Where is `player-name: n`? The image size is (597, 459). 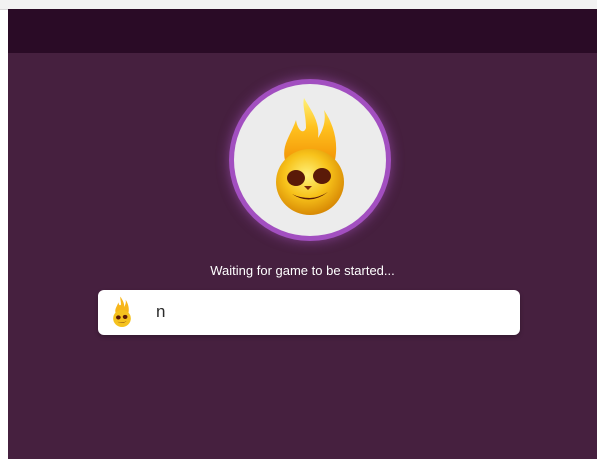
player-name: n is located at coordinates (161, 311).